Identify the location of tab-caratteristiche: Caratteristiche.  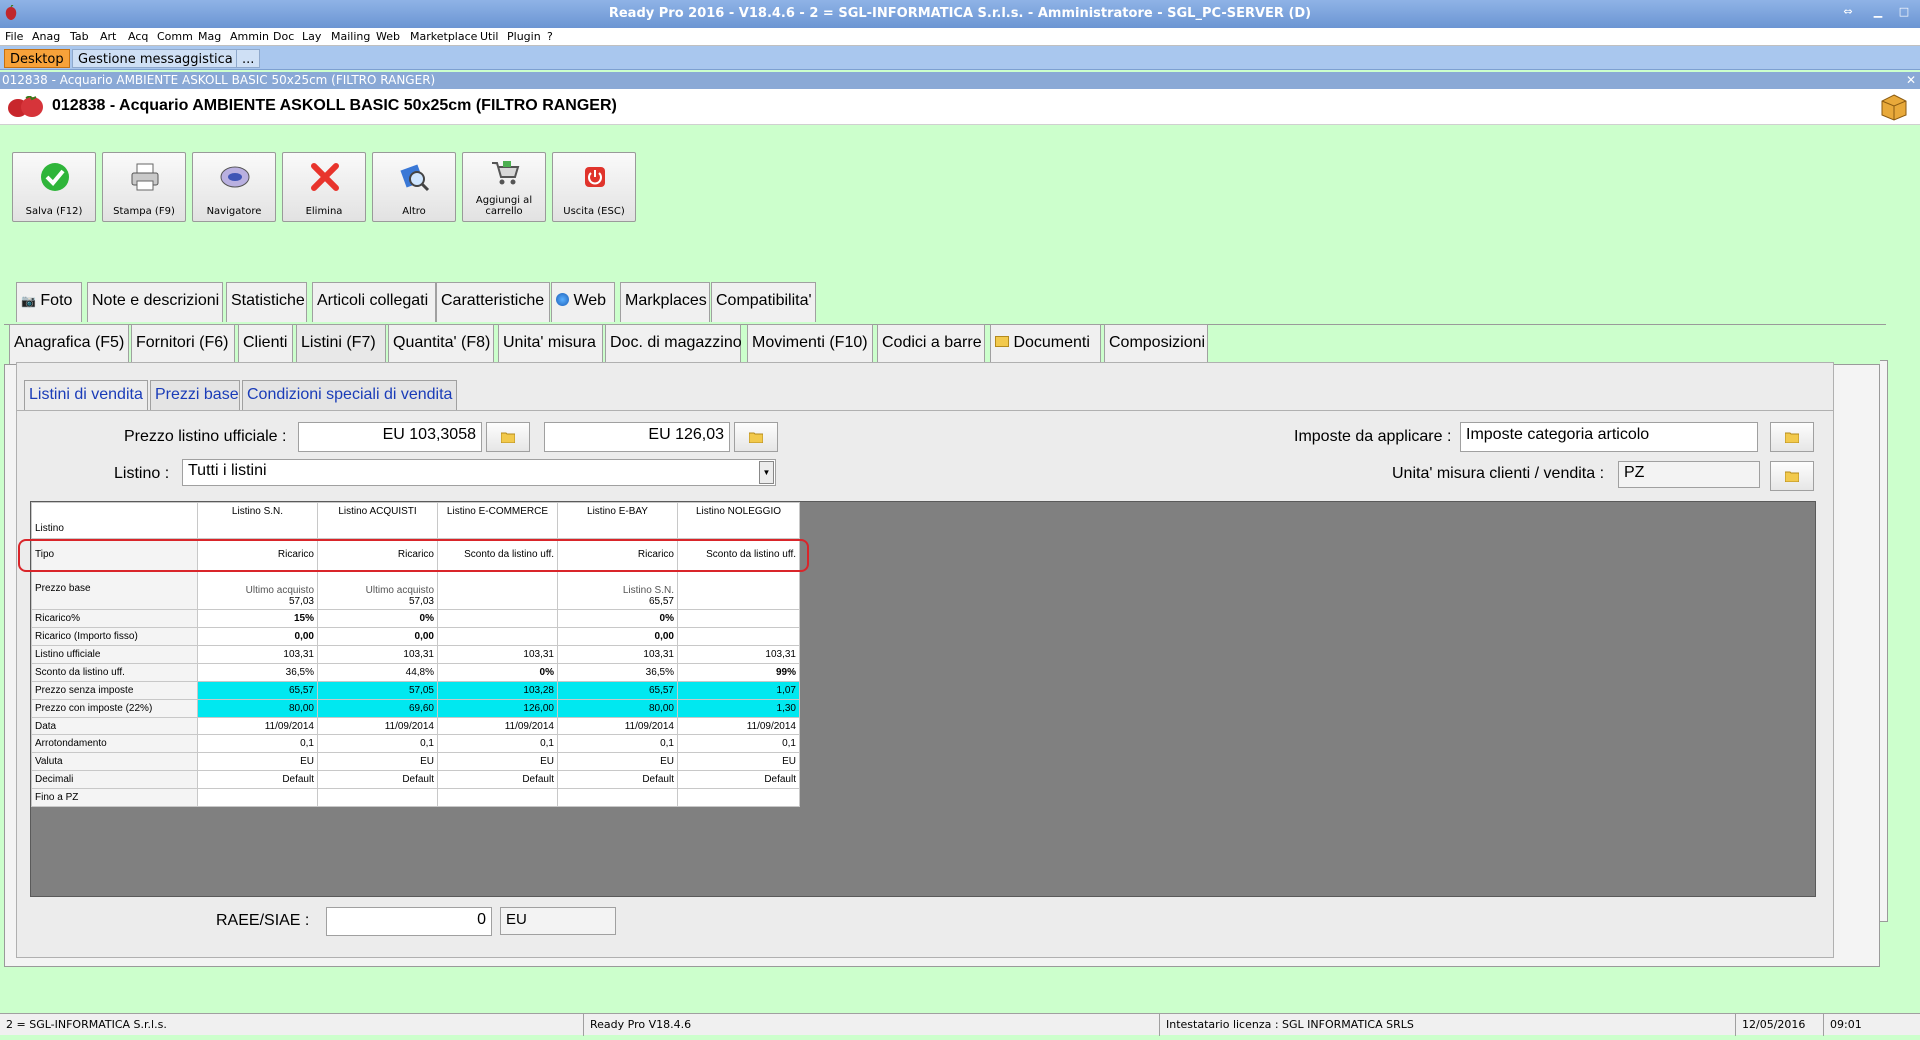
(493, 302).